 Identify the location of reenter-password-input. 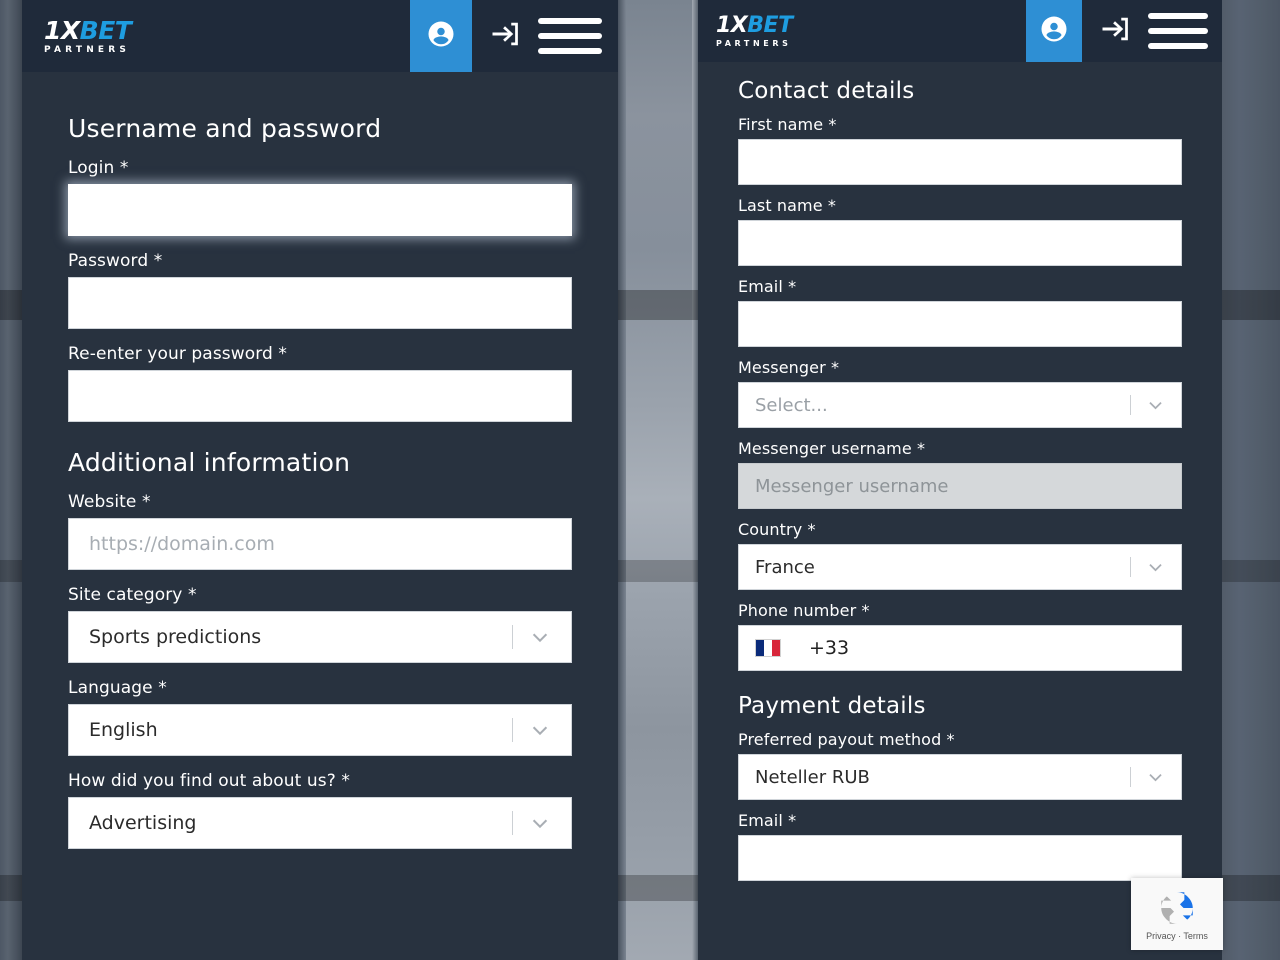
(320, 396).